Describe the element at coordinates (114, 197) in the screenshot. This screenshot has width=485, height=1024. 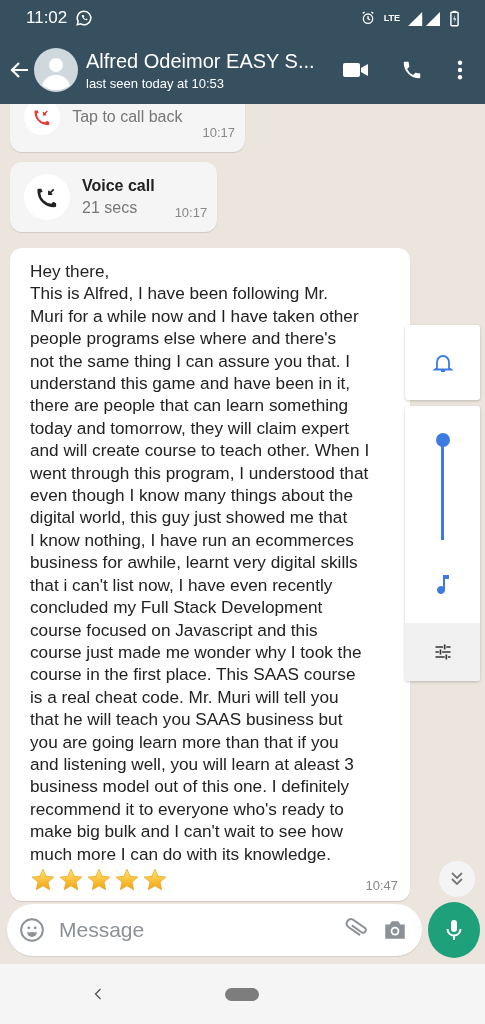
I see `call-bubble: Voice call 21 secs 10:17` at that location.